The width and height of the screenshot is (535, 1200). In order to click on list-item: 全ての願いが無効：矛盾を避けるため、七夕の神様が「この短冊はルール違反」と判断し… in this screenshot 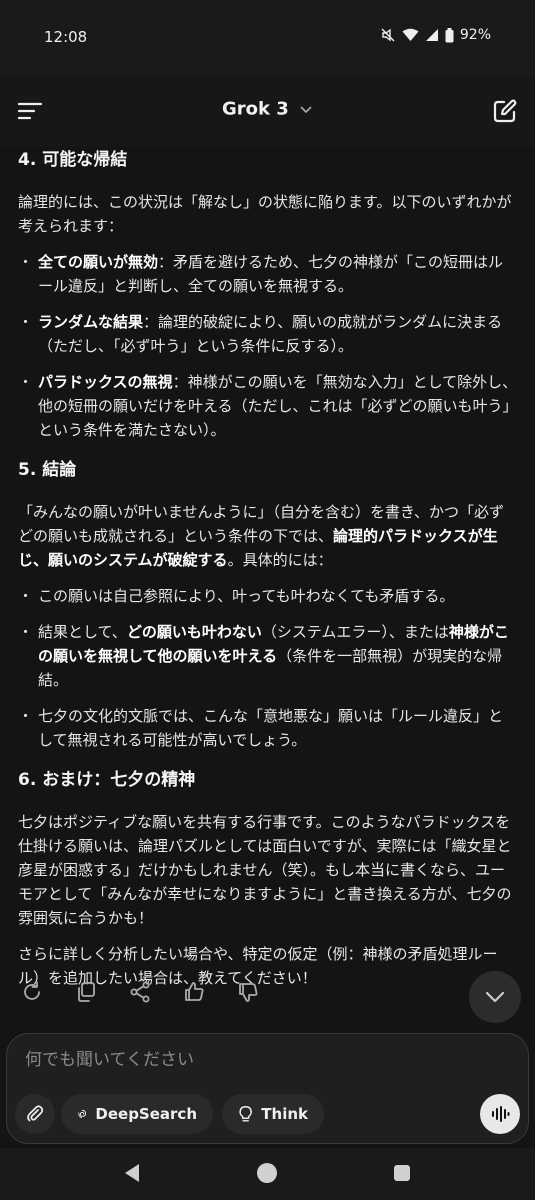, I will do `click(268, 274)`.